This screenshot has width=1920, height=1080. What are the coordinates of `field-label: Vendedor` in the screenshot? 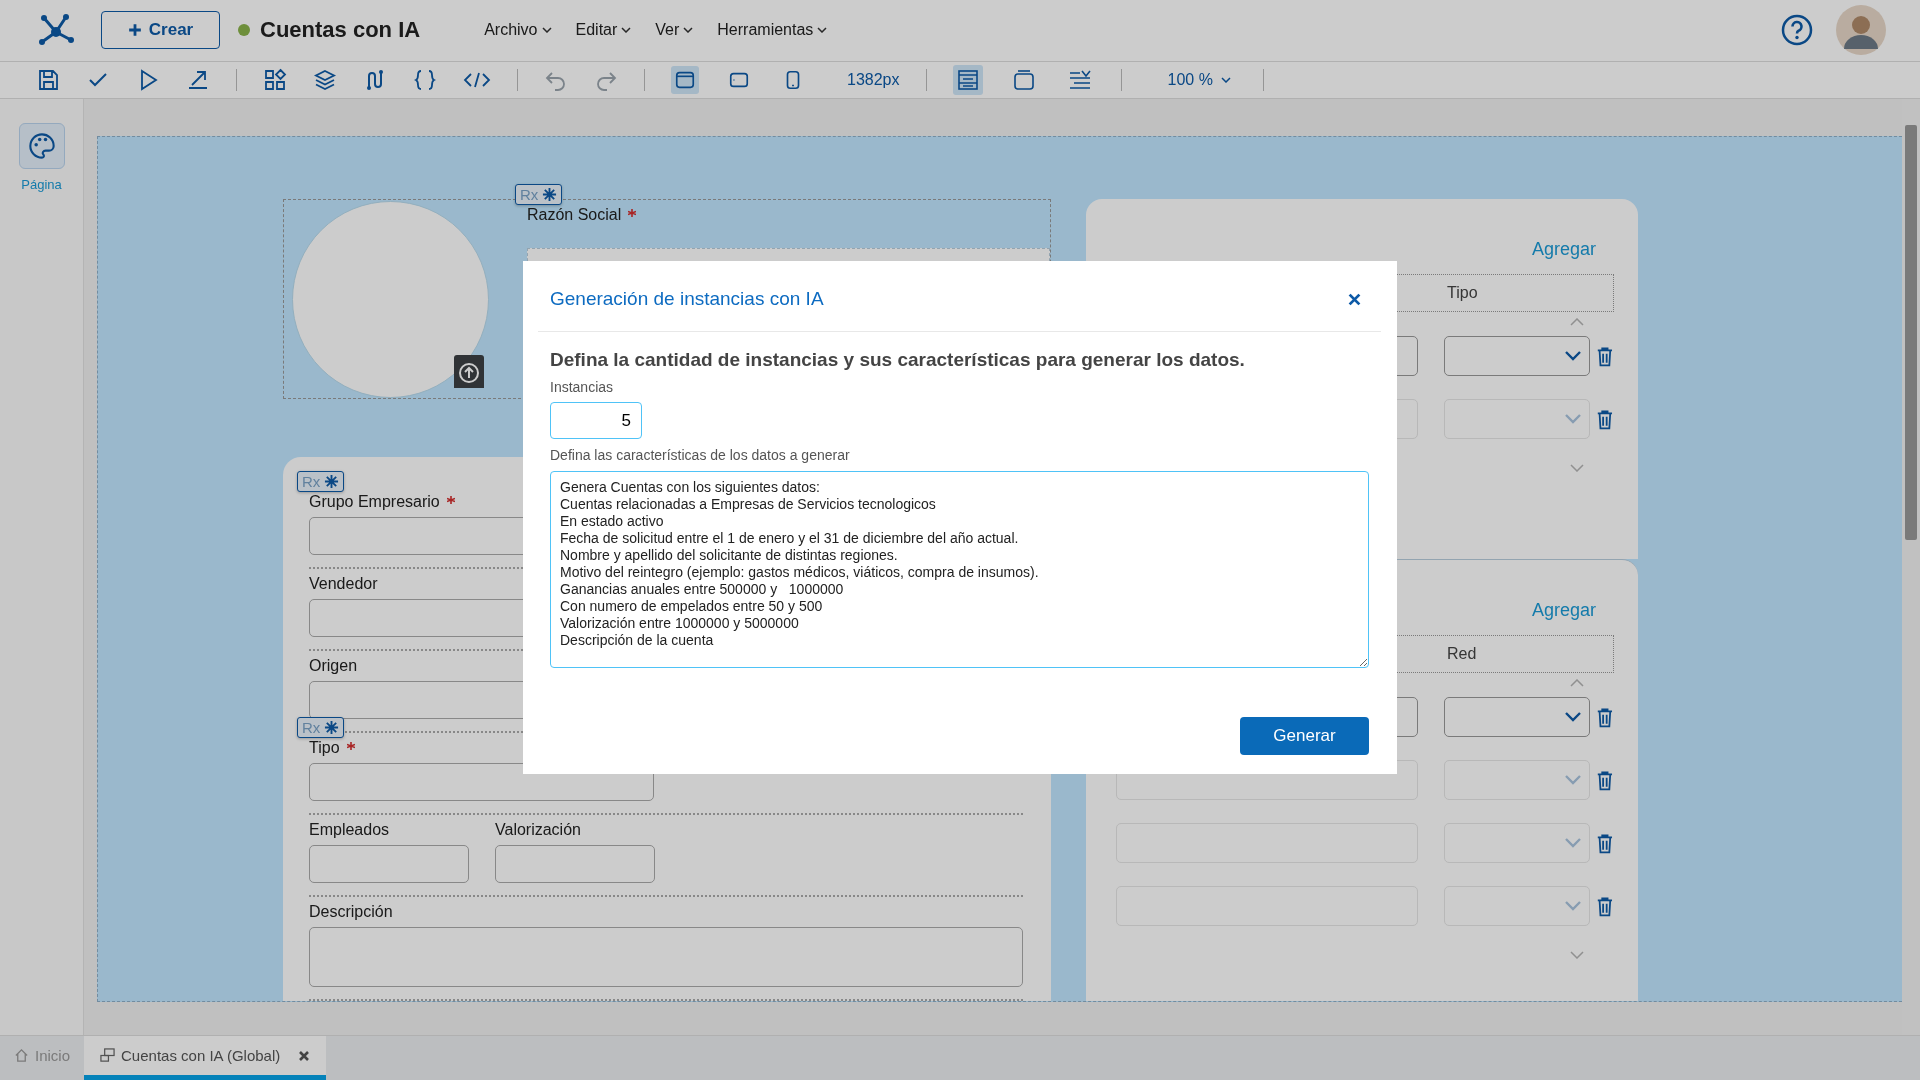 It's located at (343, 584).